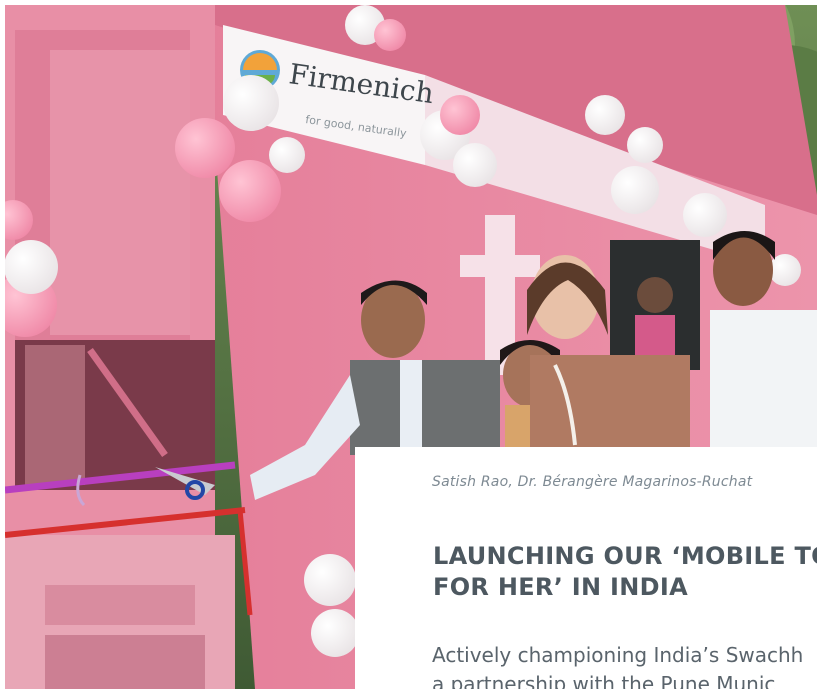  What do you see at coordinates (560, 587) in the screenshot?
I see `headline-line-2: FOR HER’ IN INDIA` at bounding box center [560, 587].